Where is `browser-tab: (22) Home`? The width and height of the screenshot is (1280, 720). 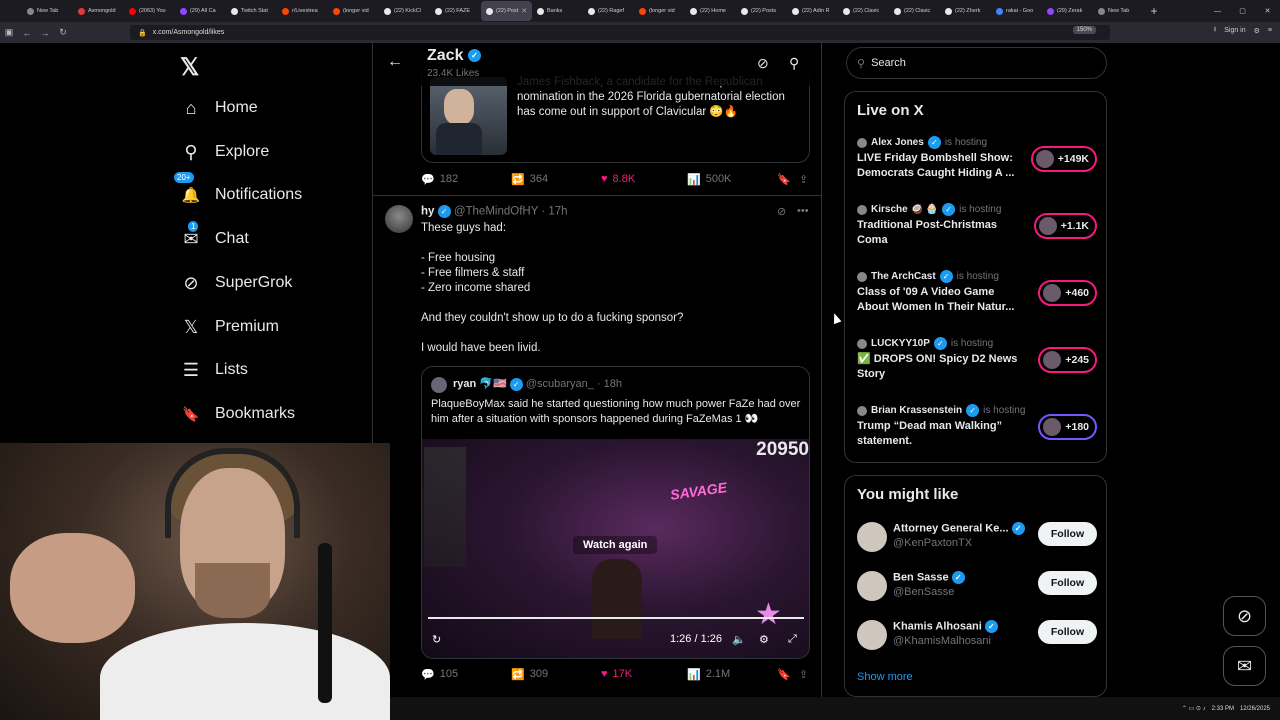
browser-tab: (22) Home is located at coordinates (710, 11).